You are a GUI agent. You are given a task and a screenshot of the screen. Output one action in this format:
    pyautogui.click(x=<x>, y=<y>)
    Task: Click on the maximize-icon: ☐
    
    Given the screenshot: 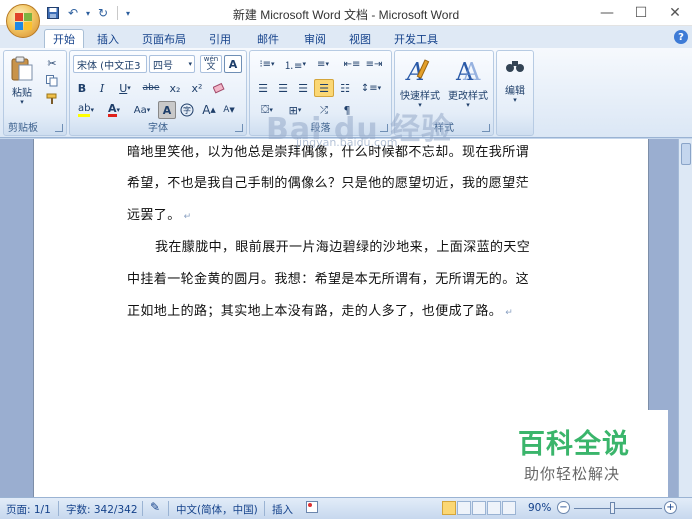 What is the action you would take?
    pyautogui.click(x=641, y=13)
    